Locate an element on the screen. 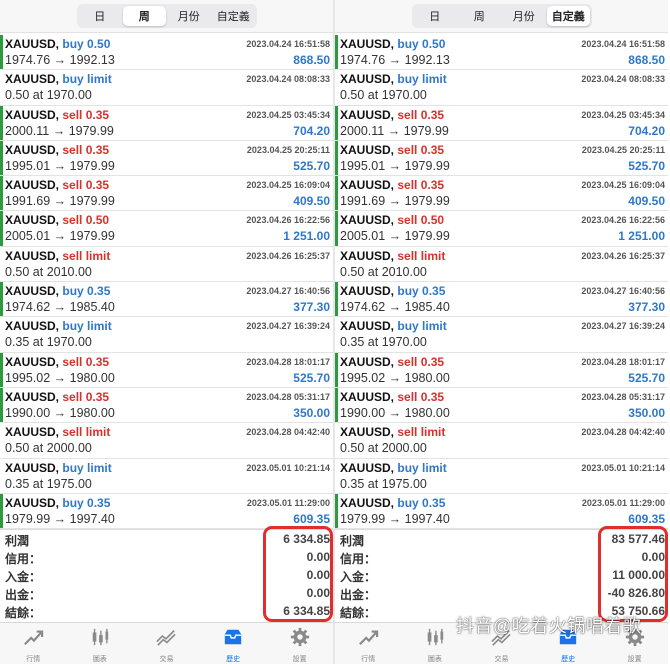 This screenshot has width=670, height=664. summary-label: 入金： is located at coordinates (23, 577).